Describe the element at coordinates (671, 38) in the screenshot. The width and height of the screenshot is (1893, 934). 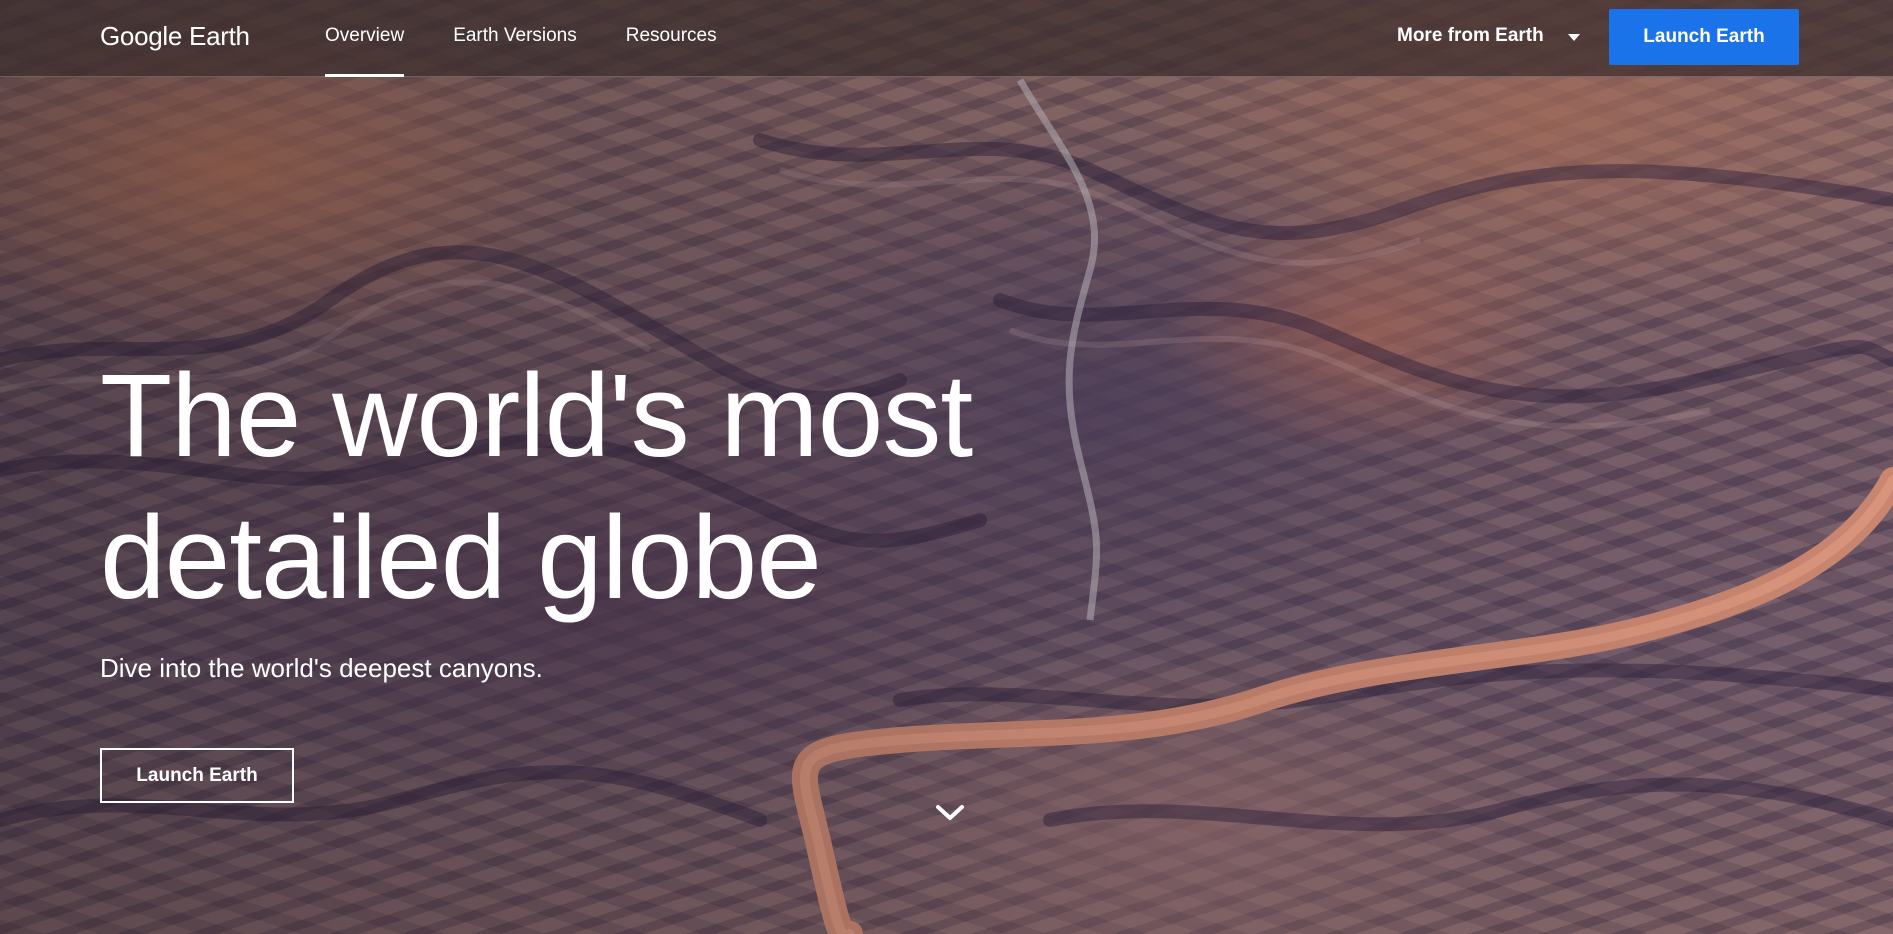
I see `tab-resources: Resources` at that location.